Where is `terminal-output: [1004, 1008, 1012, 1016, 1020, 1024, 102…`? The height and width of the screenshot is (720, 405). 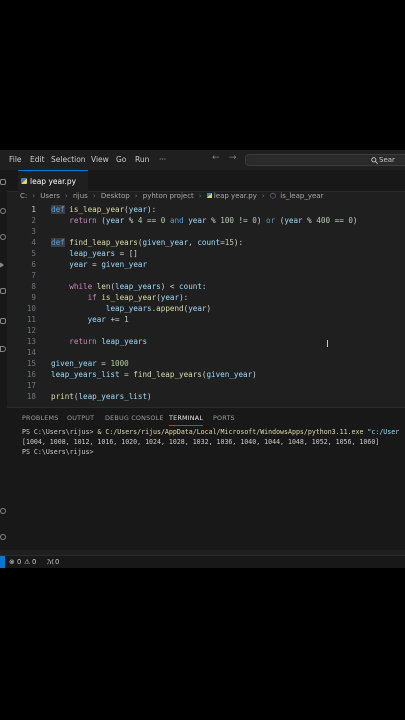 terminal-output: [1004, 1008, 1012, 1016, 1020, 1024, 102… is located at coordinates (201, 442).